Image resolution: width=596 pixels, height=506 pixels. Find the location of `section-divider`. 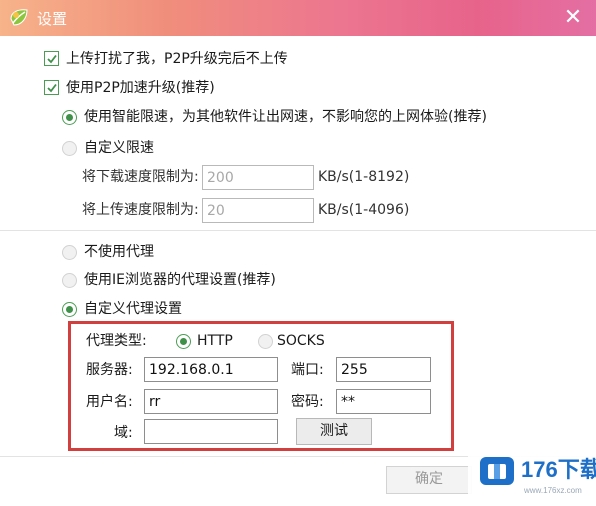

section-divider is located at coordinates (298, 230).